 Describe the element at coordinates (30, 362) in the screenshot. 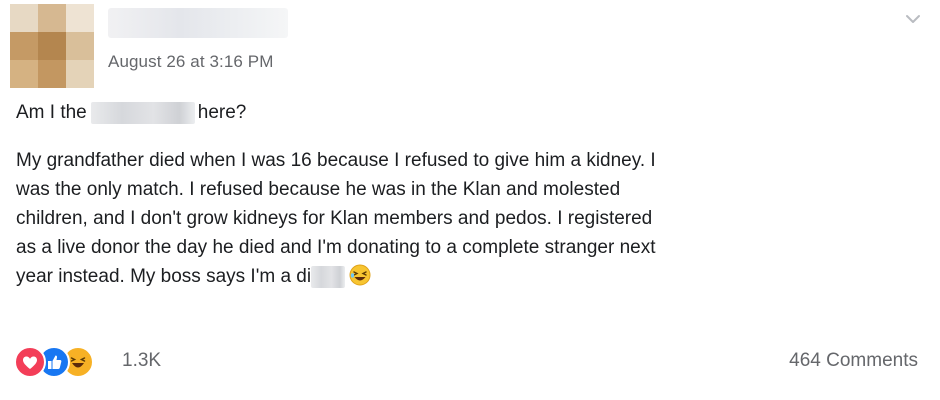

I see `love-reaction-icon` at that location.